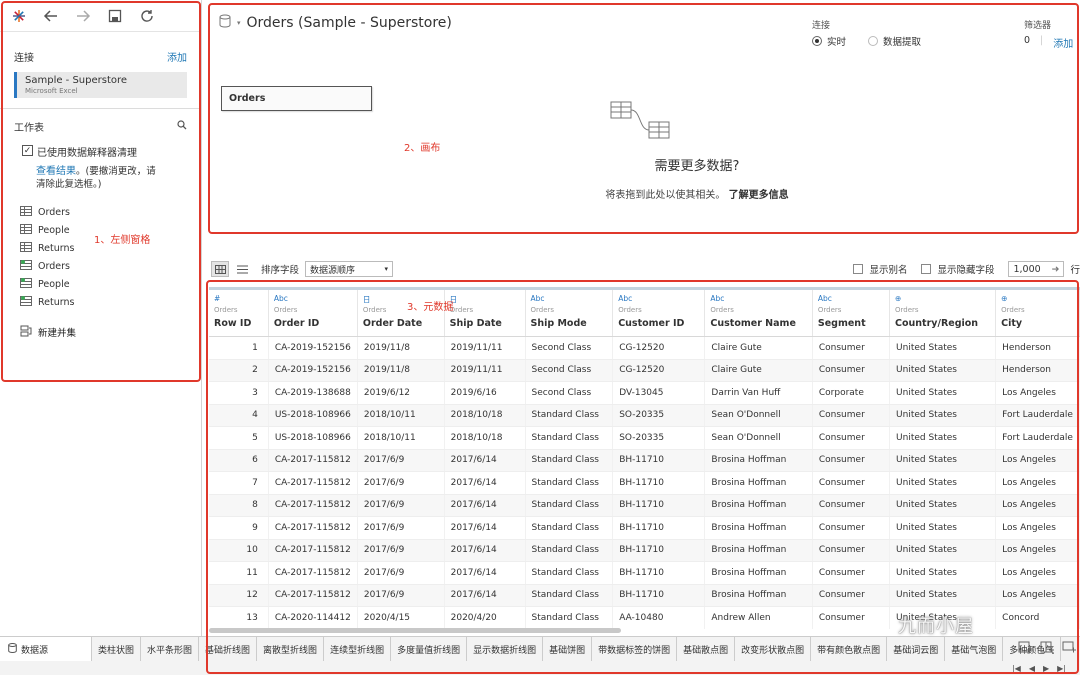 The height and width of the screenshot is (675, 1080). I want to click on tableau-logo-icon, so click(19, 16).